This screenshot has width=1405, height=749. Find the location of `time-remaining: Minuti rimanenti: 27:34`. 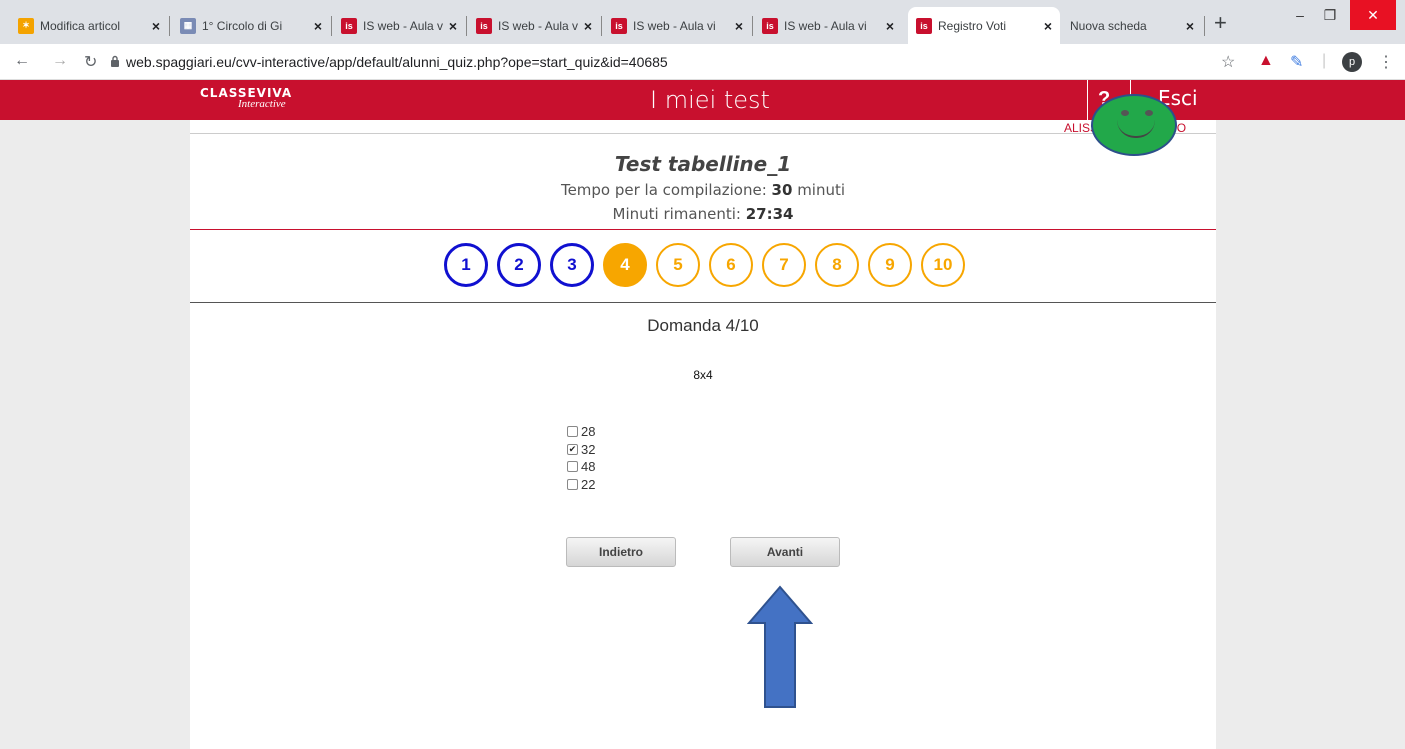

time-remaining: Minuti rimanenti: 27:34 is located at coordinates (703, 214).